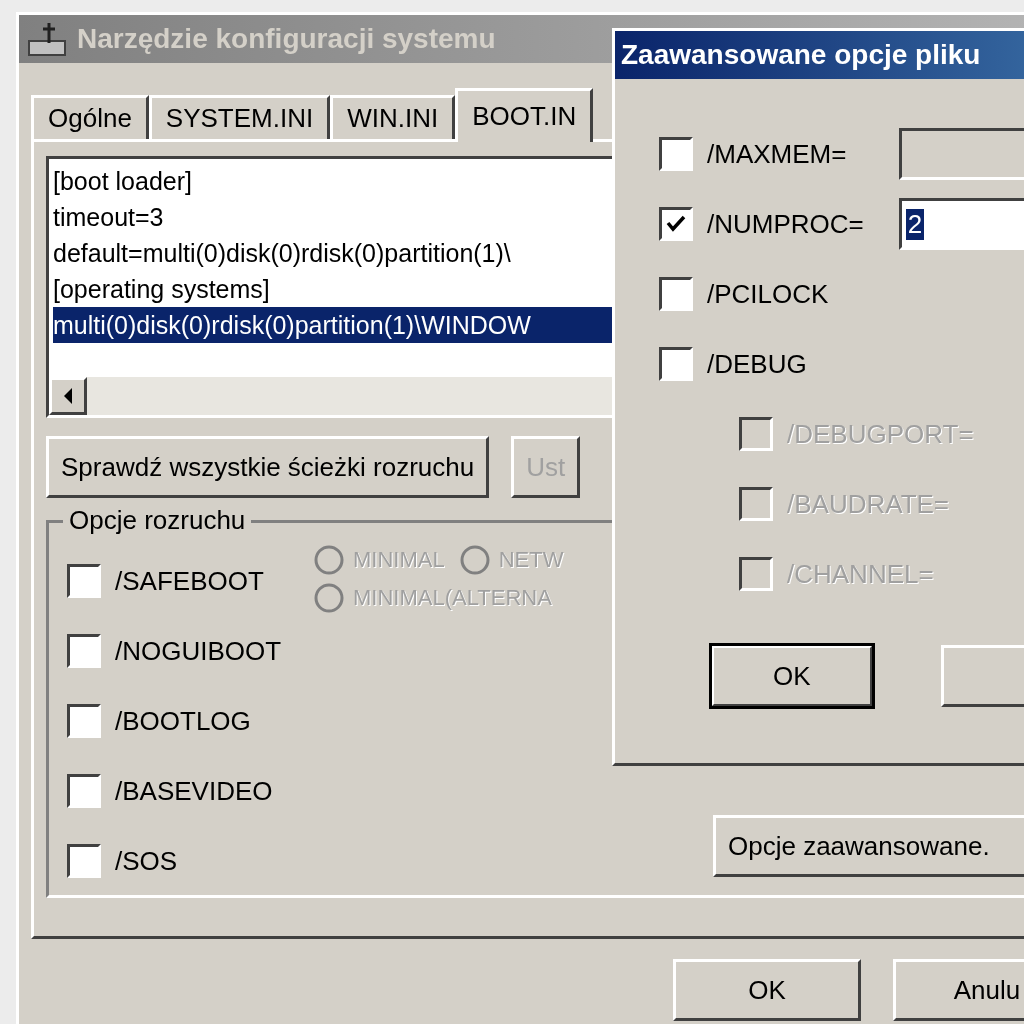  I want to click on advanced-options-button: Opcje zaawansowane., so click(868, 846).